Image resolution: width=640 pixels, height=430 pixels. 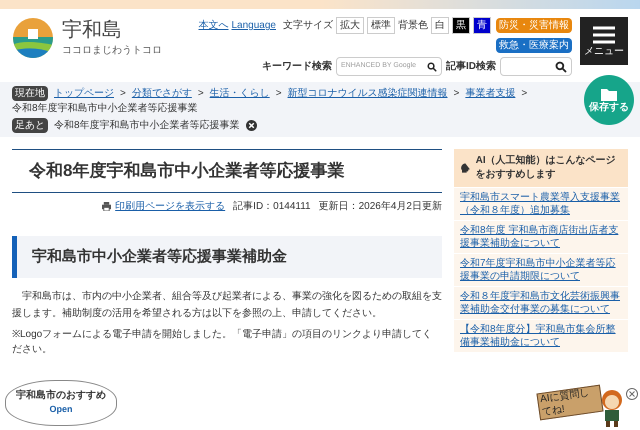 I want to click on recommendation-link: 令和7年度宇和島市中小企業者等応援事業の申請期限について, so click(x=541, y=270).